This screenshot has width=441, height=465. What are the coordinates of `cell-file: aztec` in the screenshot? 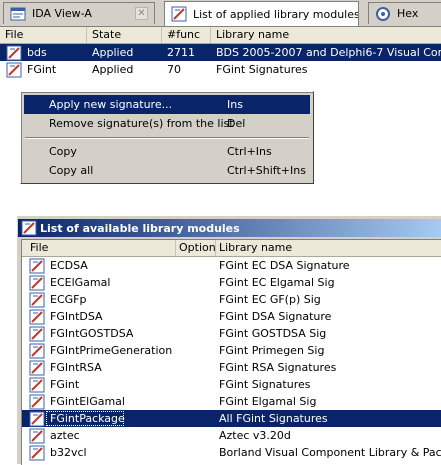 It's located at (65, 435).